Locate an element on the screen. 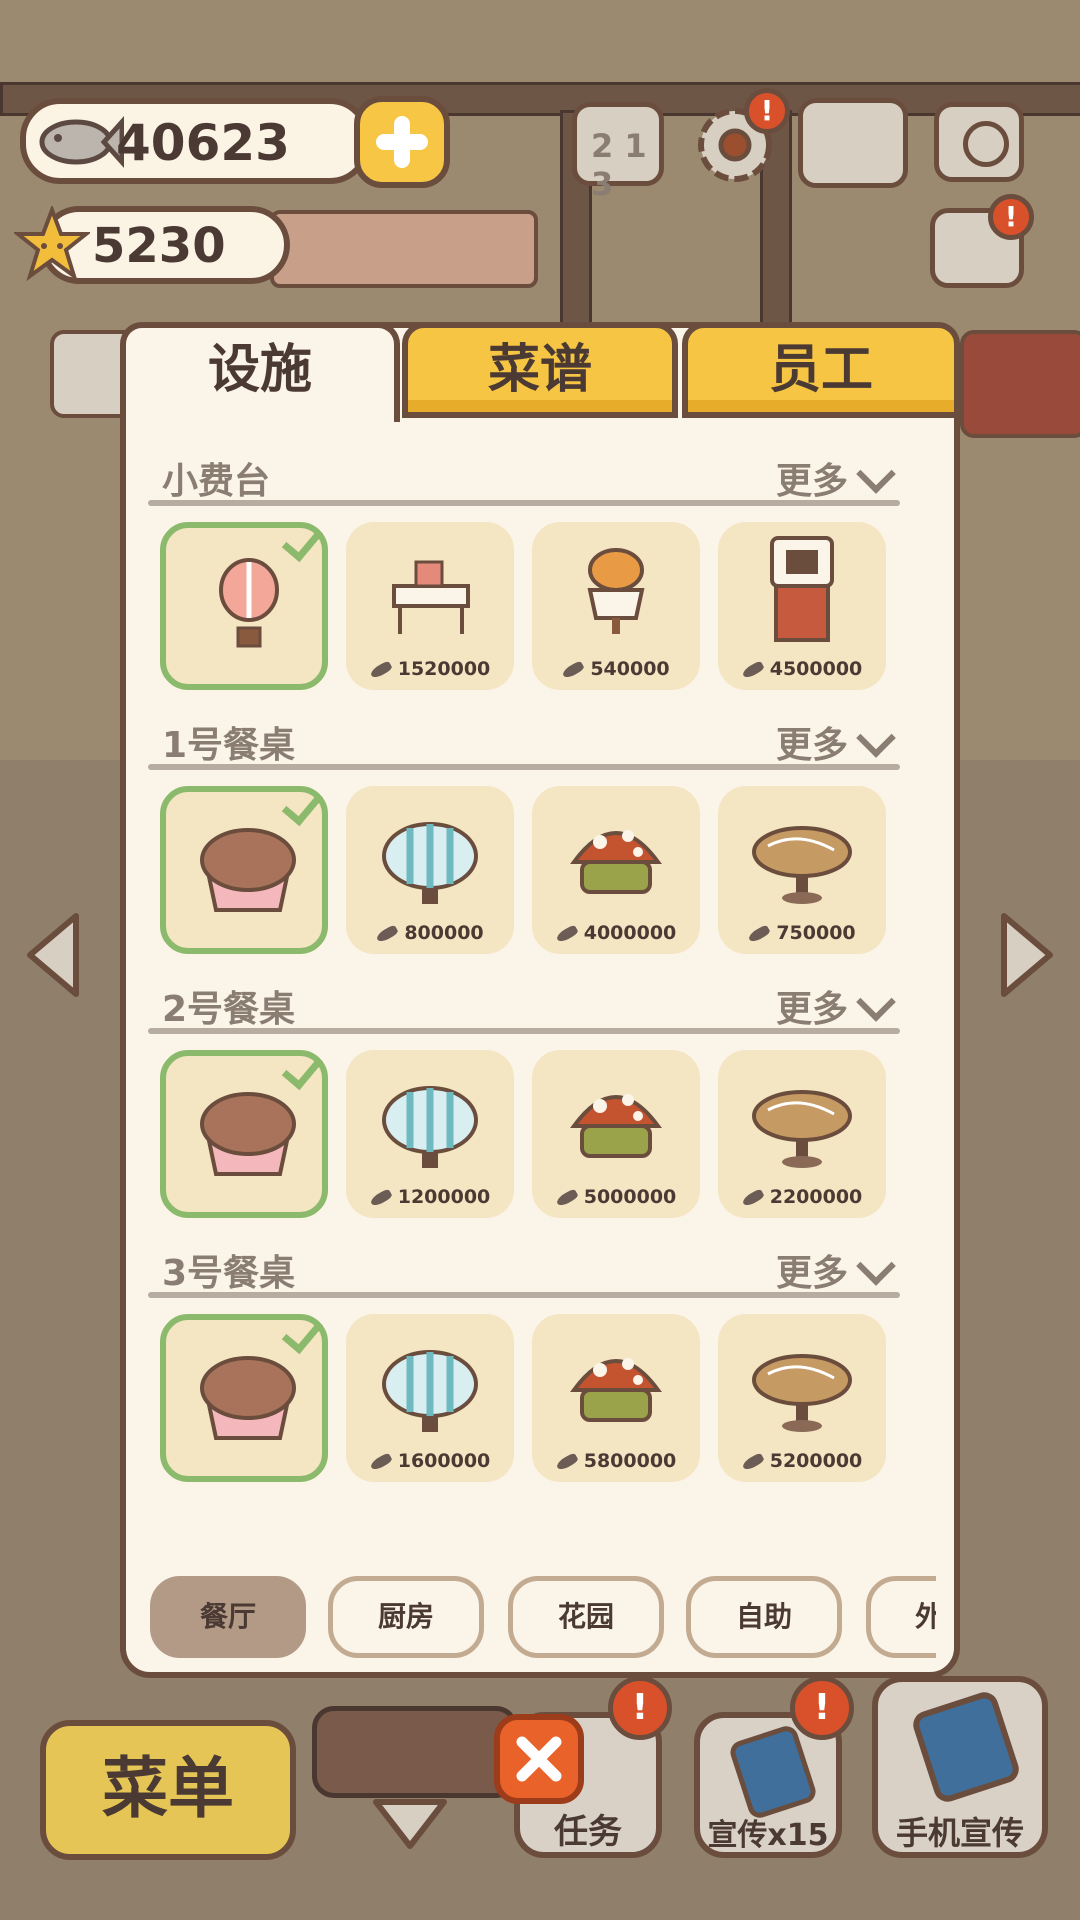 This screenshot has width=1080, height=1920. item-card: 1200000 is located at coordinates (430, 1134).